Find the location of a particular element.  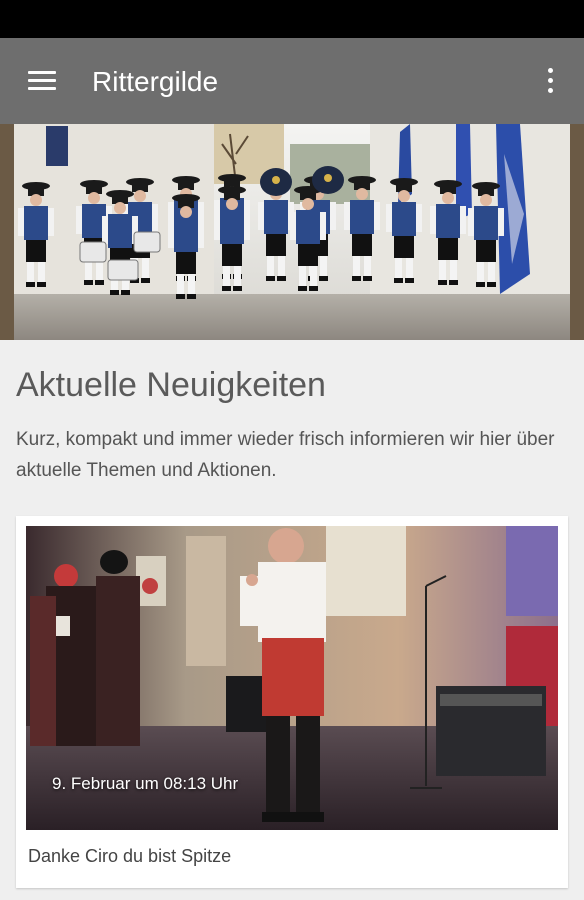

status-bar is located at coordinates (292, 19).